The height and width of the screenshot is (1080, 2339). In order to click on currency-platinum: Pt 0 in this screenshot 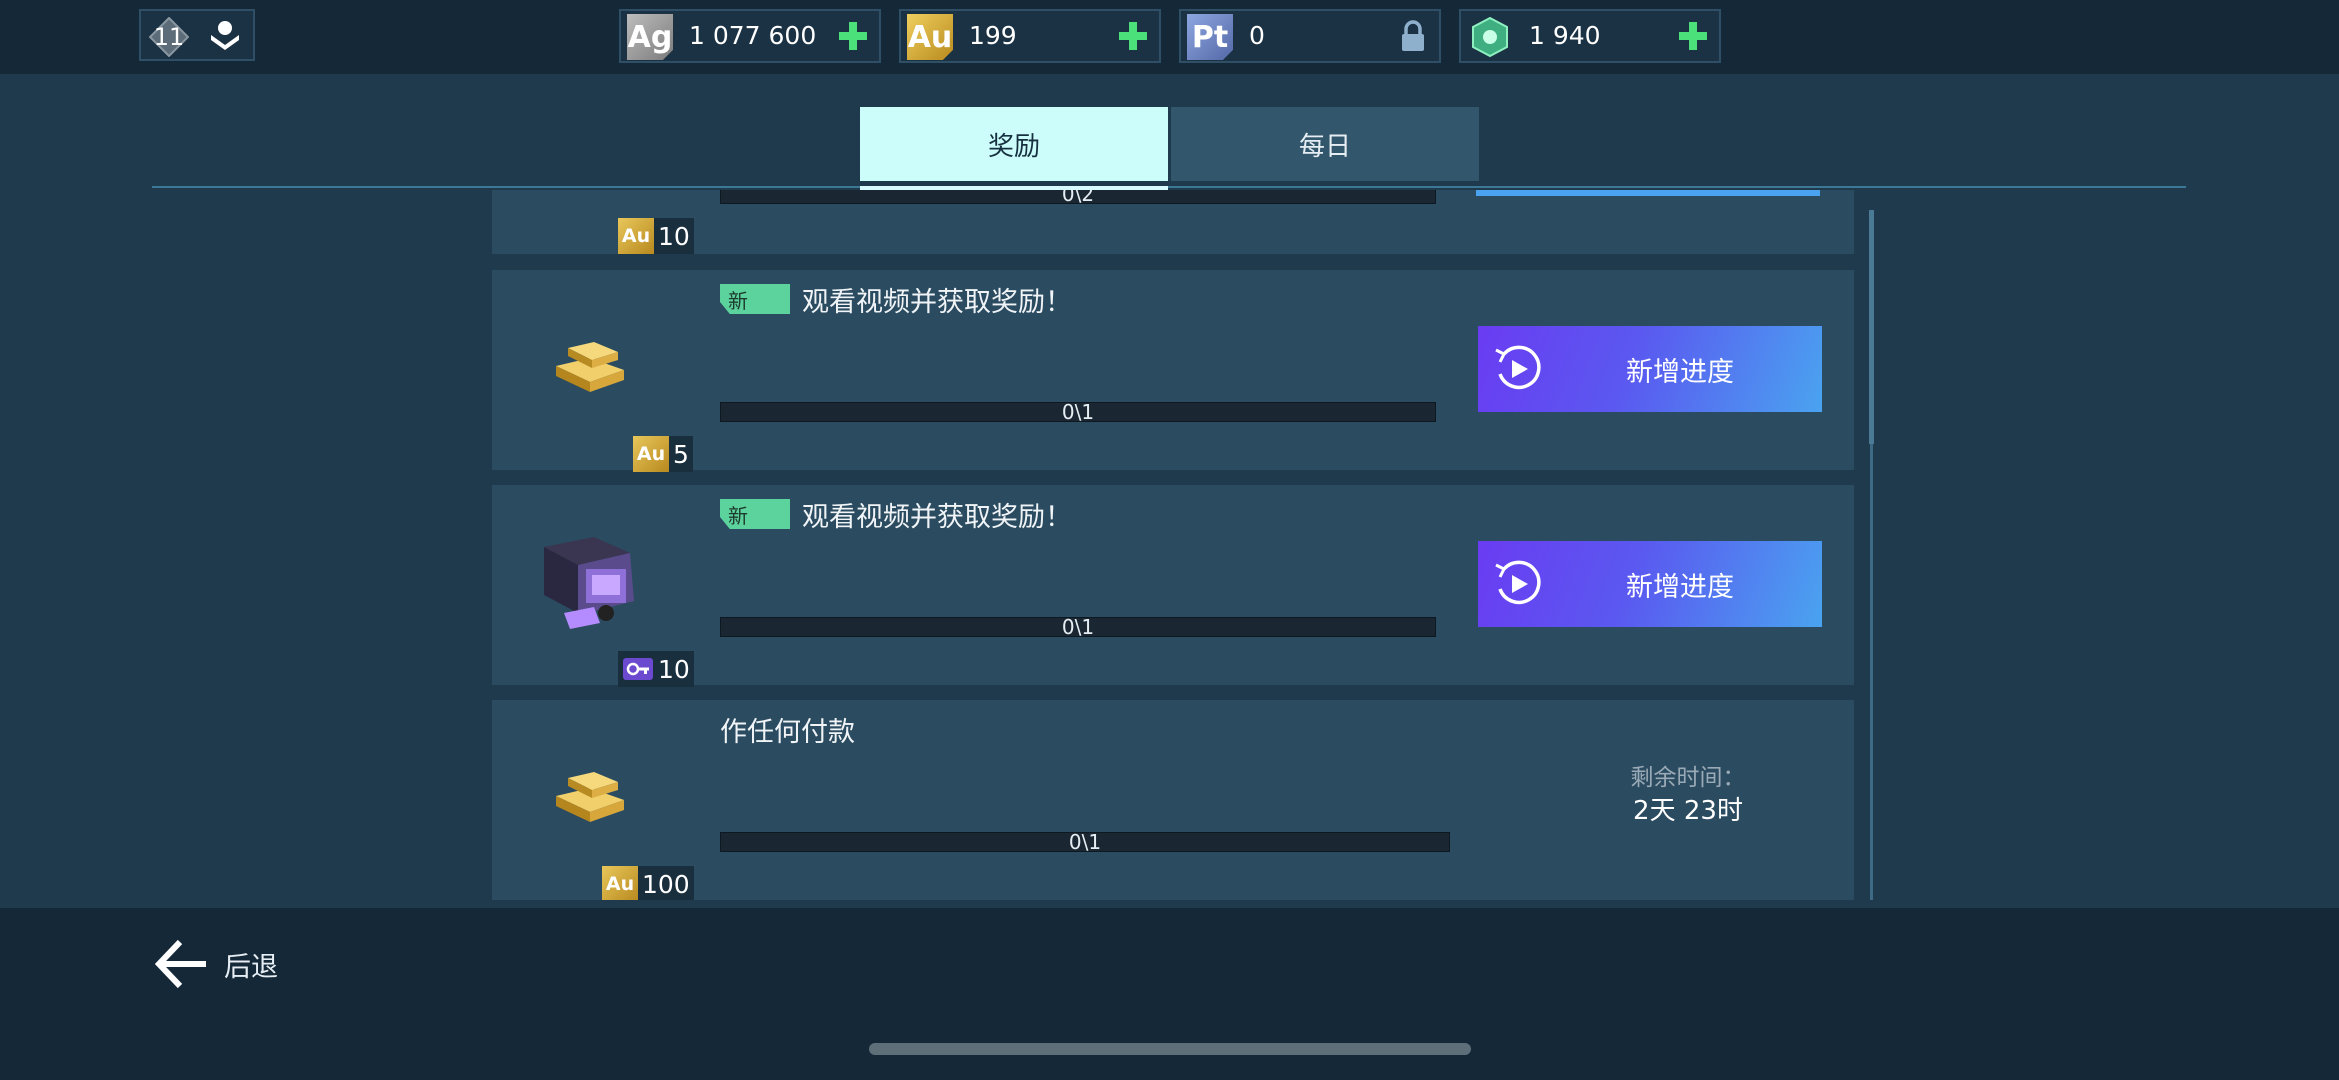, I will do `click(1310, 36)`.